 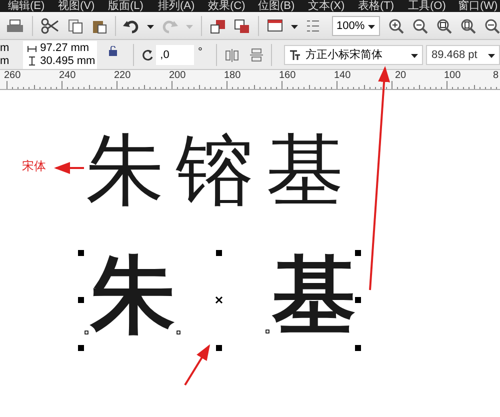 I want to click on zoom-in-icon, so click(x=396, y=26).